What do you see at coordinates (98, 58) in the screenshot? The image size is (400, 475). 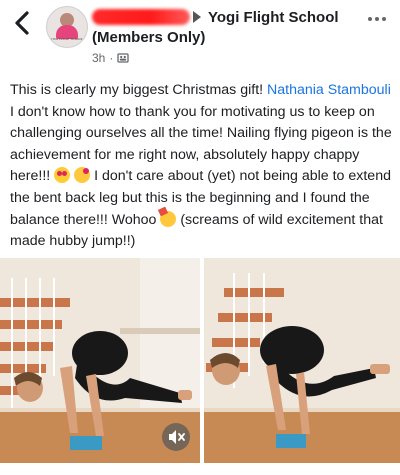 I see `timestamp: 3h` at bounding box center [98, 58].